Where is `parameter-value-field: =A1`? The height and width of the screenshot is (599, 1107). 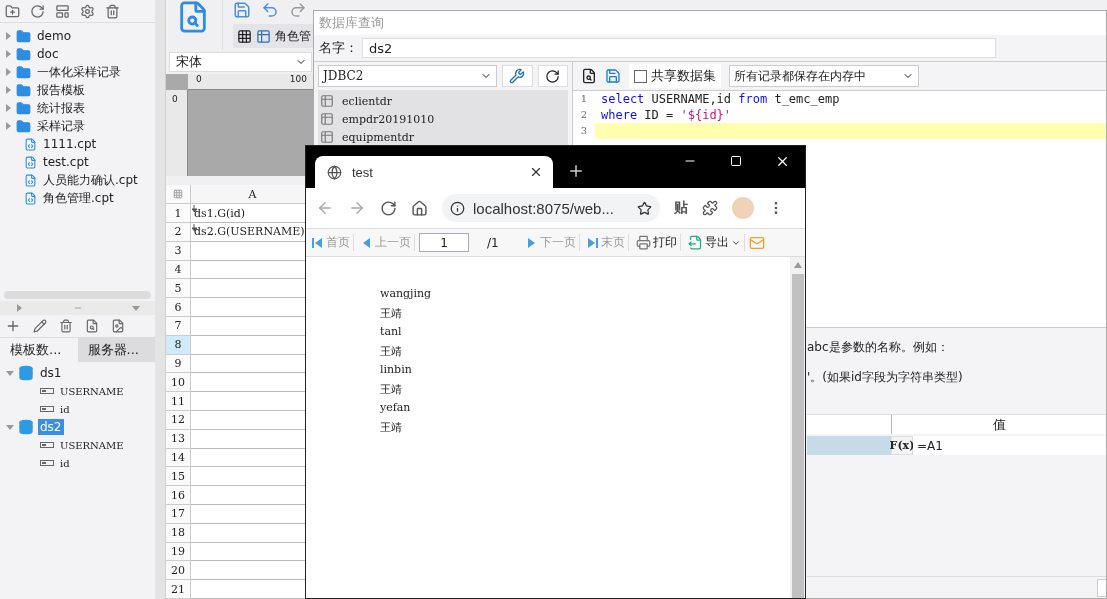 parameter-value-field: =A1 is located at coordinates (1009, 445).